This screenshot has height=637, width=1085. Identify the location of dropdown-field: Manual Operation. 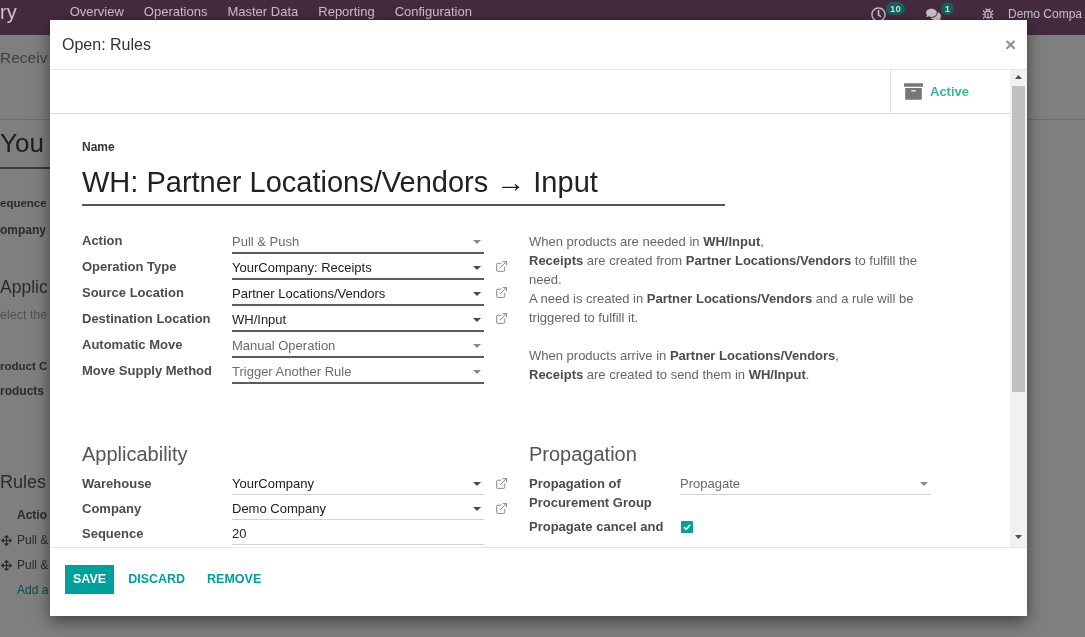
(358, 346).